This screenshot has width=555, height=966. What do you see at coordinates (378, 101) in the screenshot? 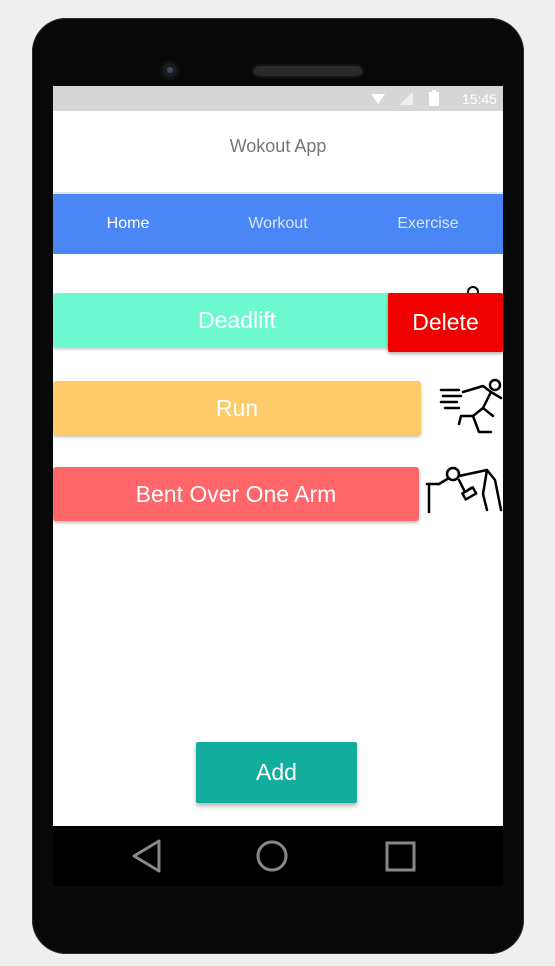
I see `wifi-icon` at bounding box center [378, 101].